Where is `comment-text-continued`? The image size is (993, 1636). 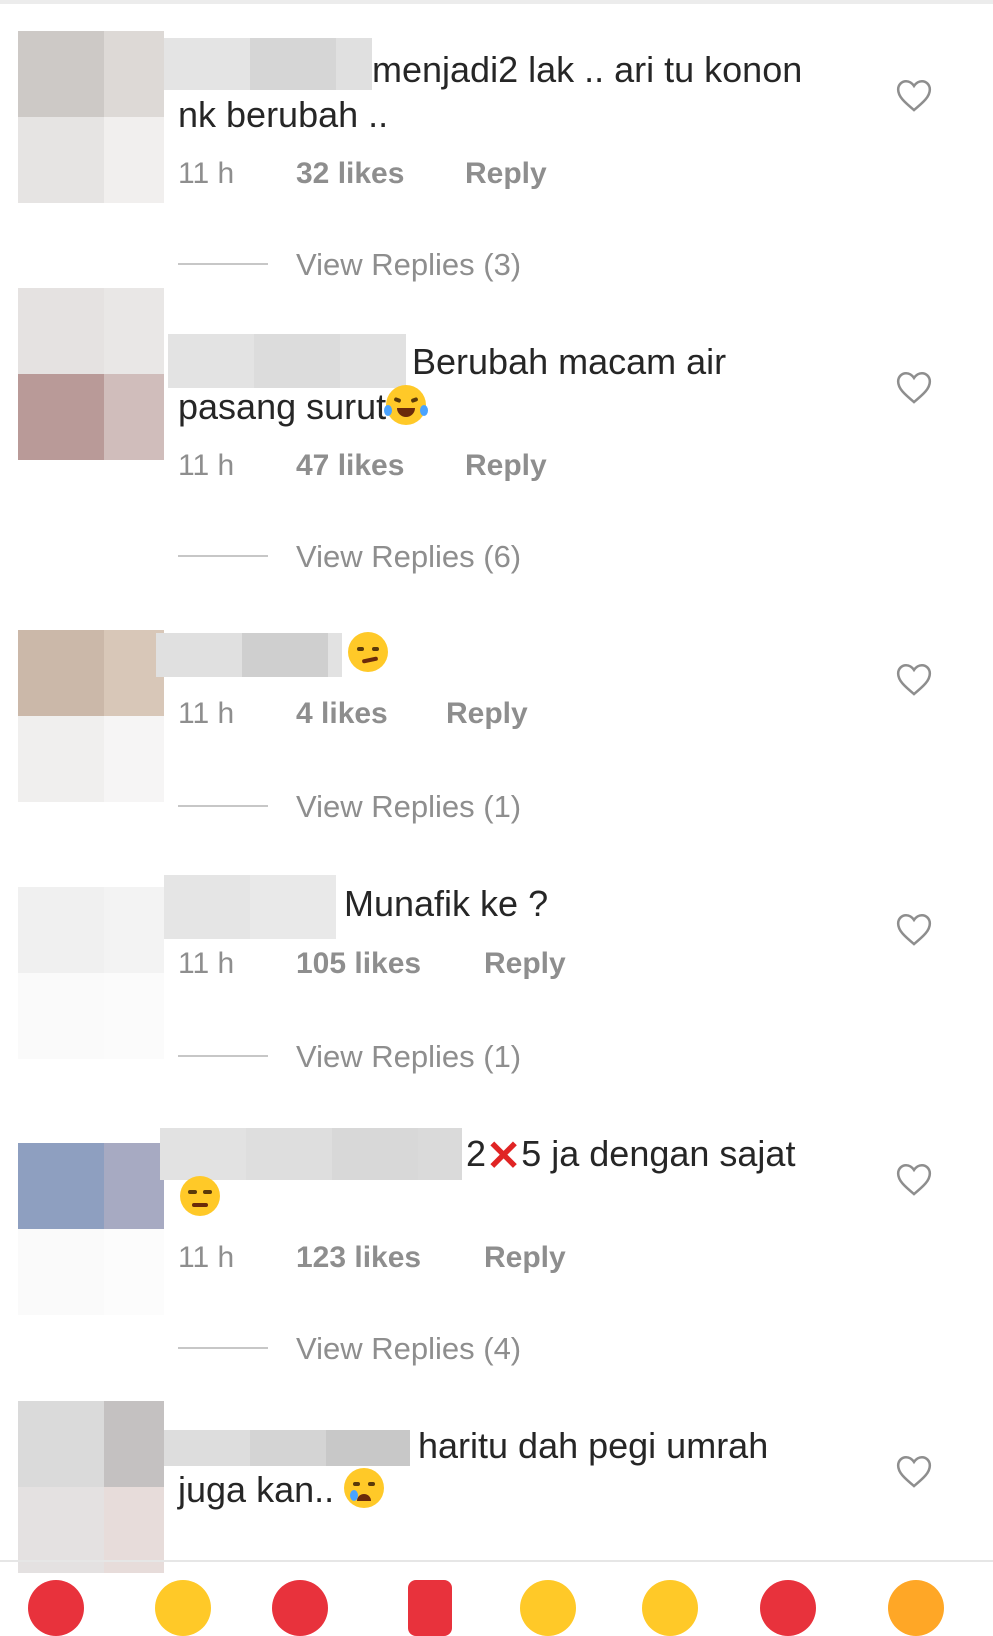 comment-text-continued is located at coordinates (200, 1198).